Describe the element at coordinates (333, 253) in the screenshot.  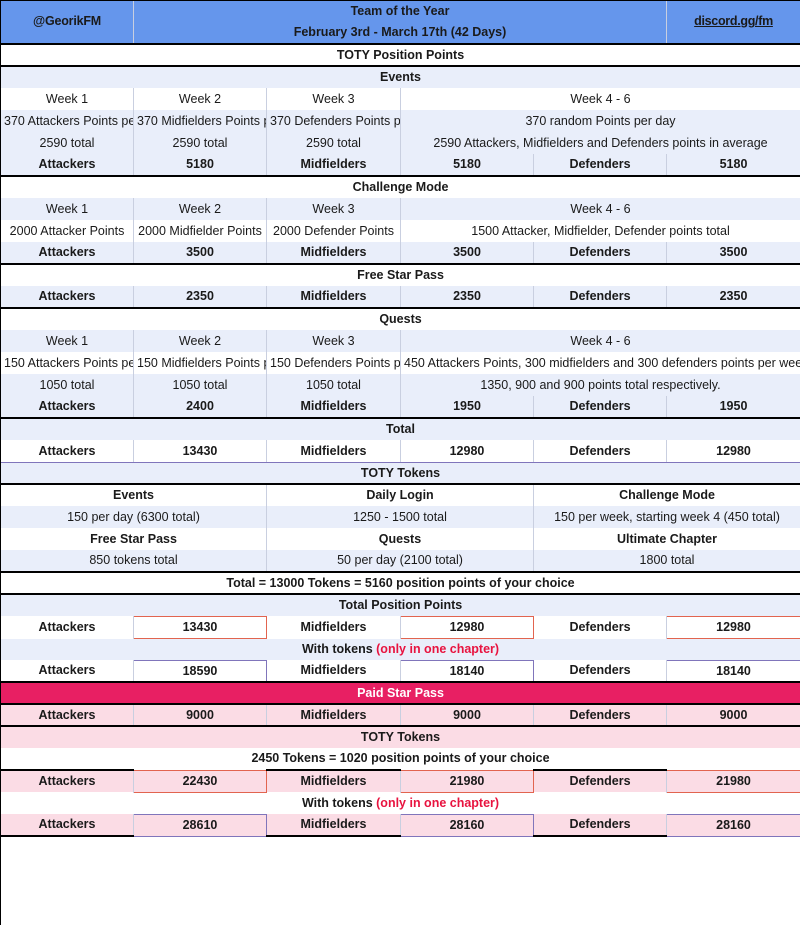
I see `challenge-label-midfielders: Midfielders` at that location.